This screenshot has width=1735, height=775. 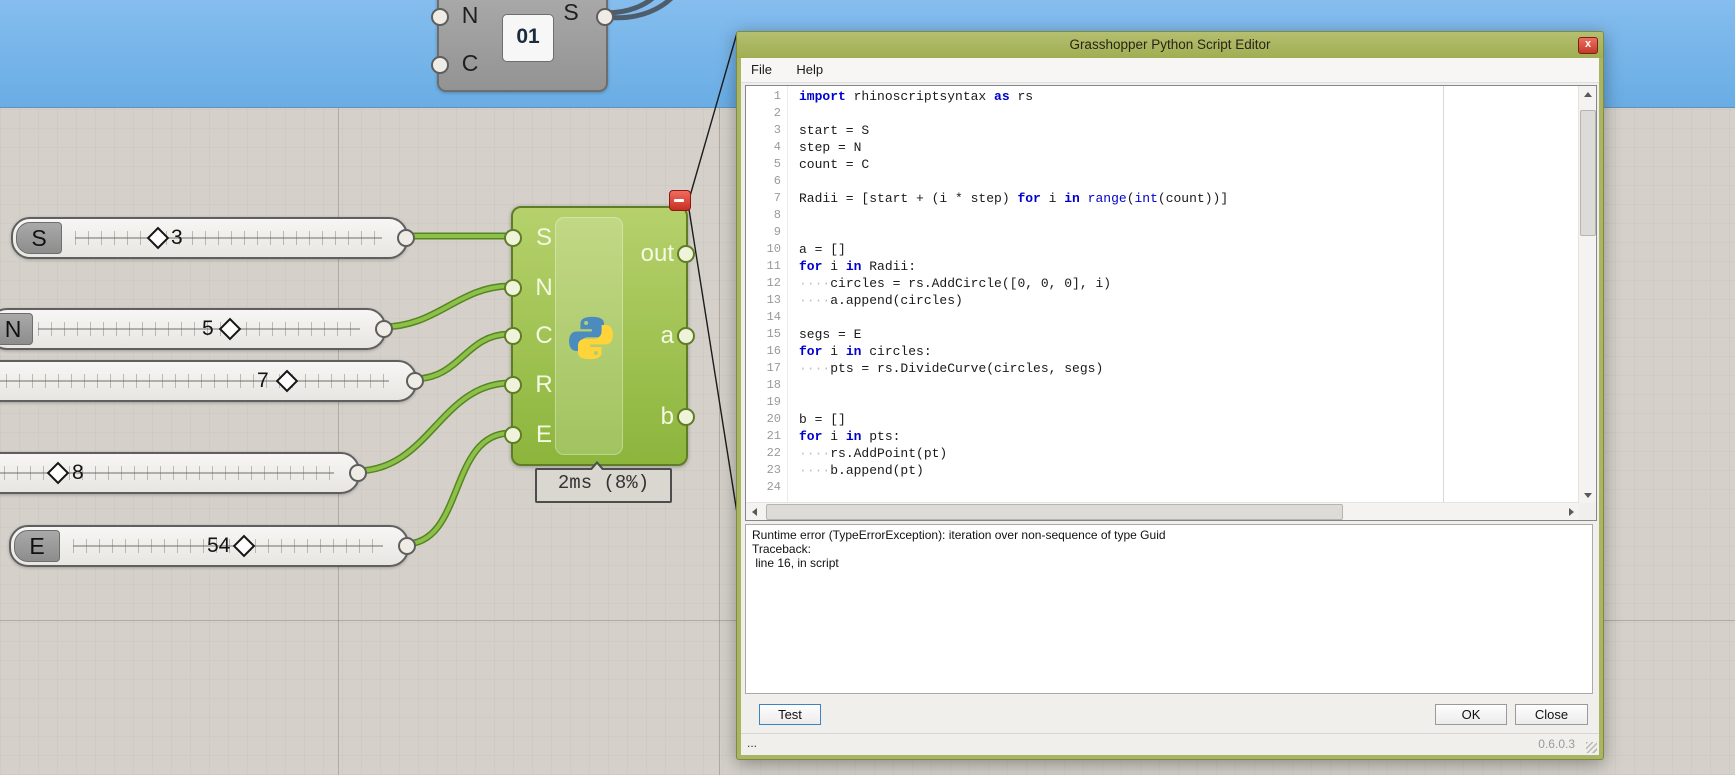 What do you see at coordinates (1170, 70) in the screenshot?
I see `menu-bar: File Help` at bounding box center [1170, 70].